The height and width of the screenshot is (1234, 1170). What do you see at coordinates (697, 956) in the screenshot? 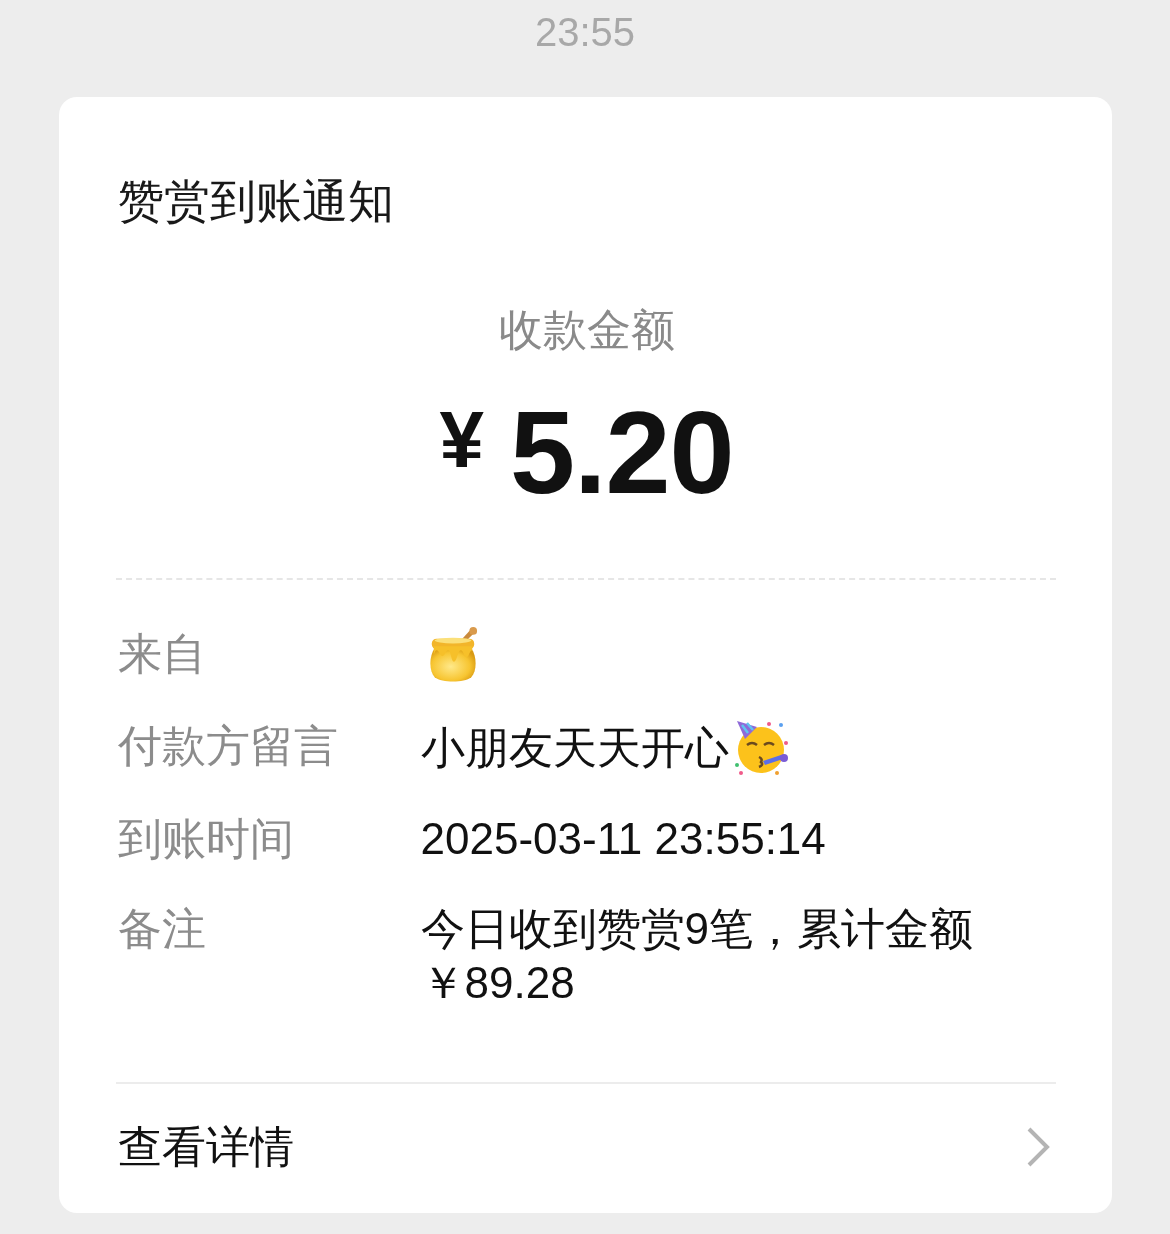
I see `detail-value: 今日收到赞赏9笔，累计金额￥89.28` at bounding box center [697, 956].